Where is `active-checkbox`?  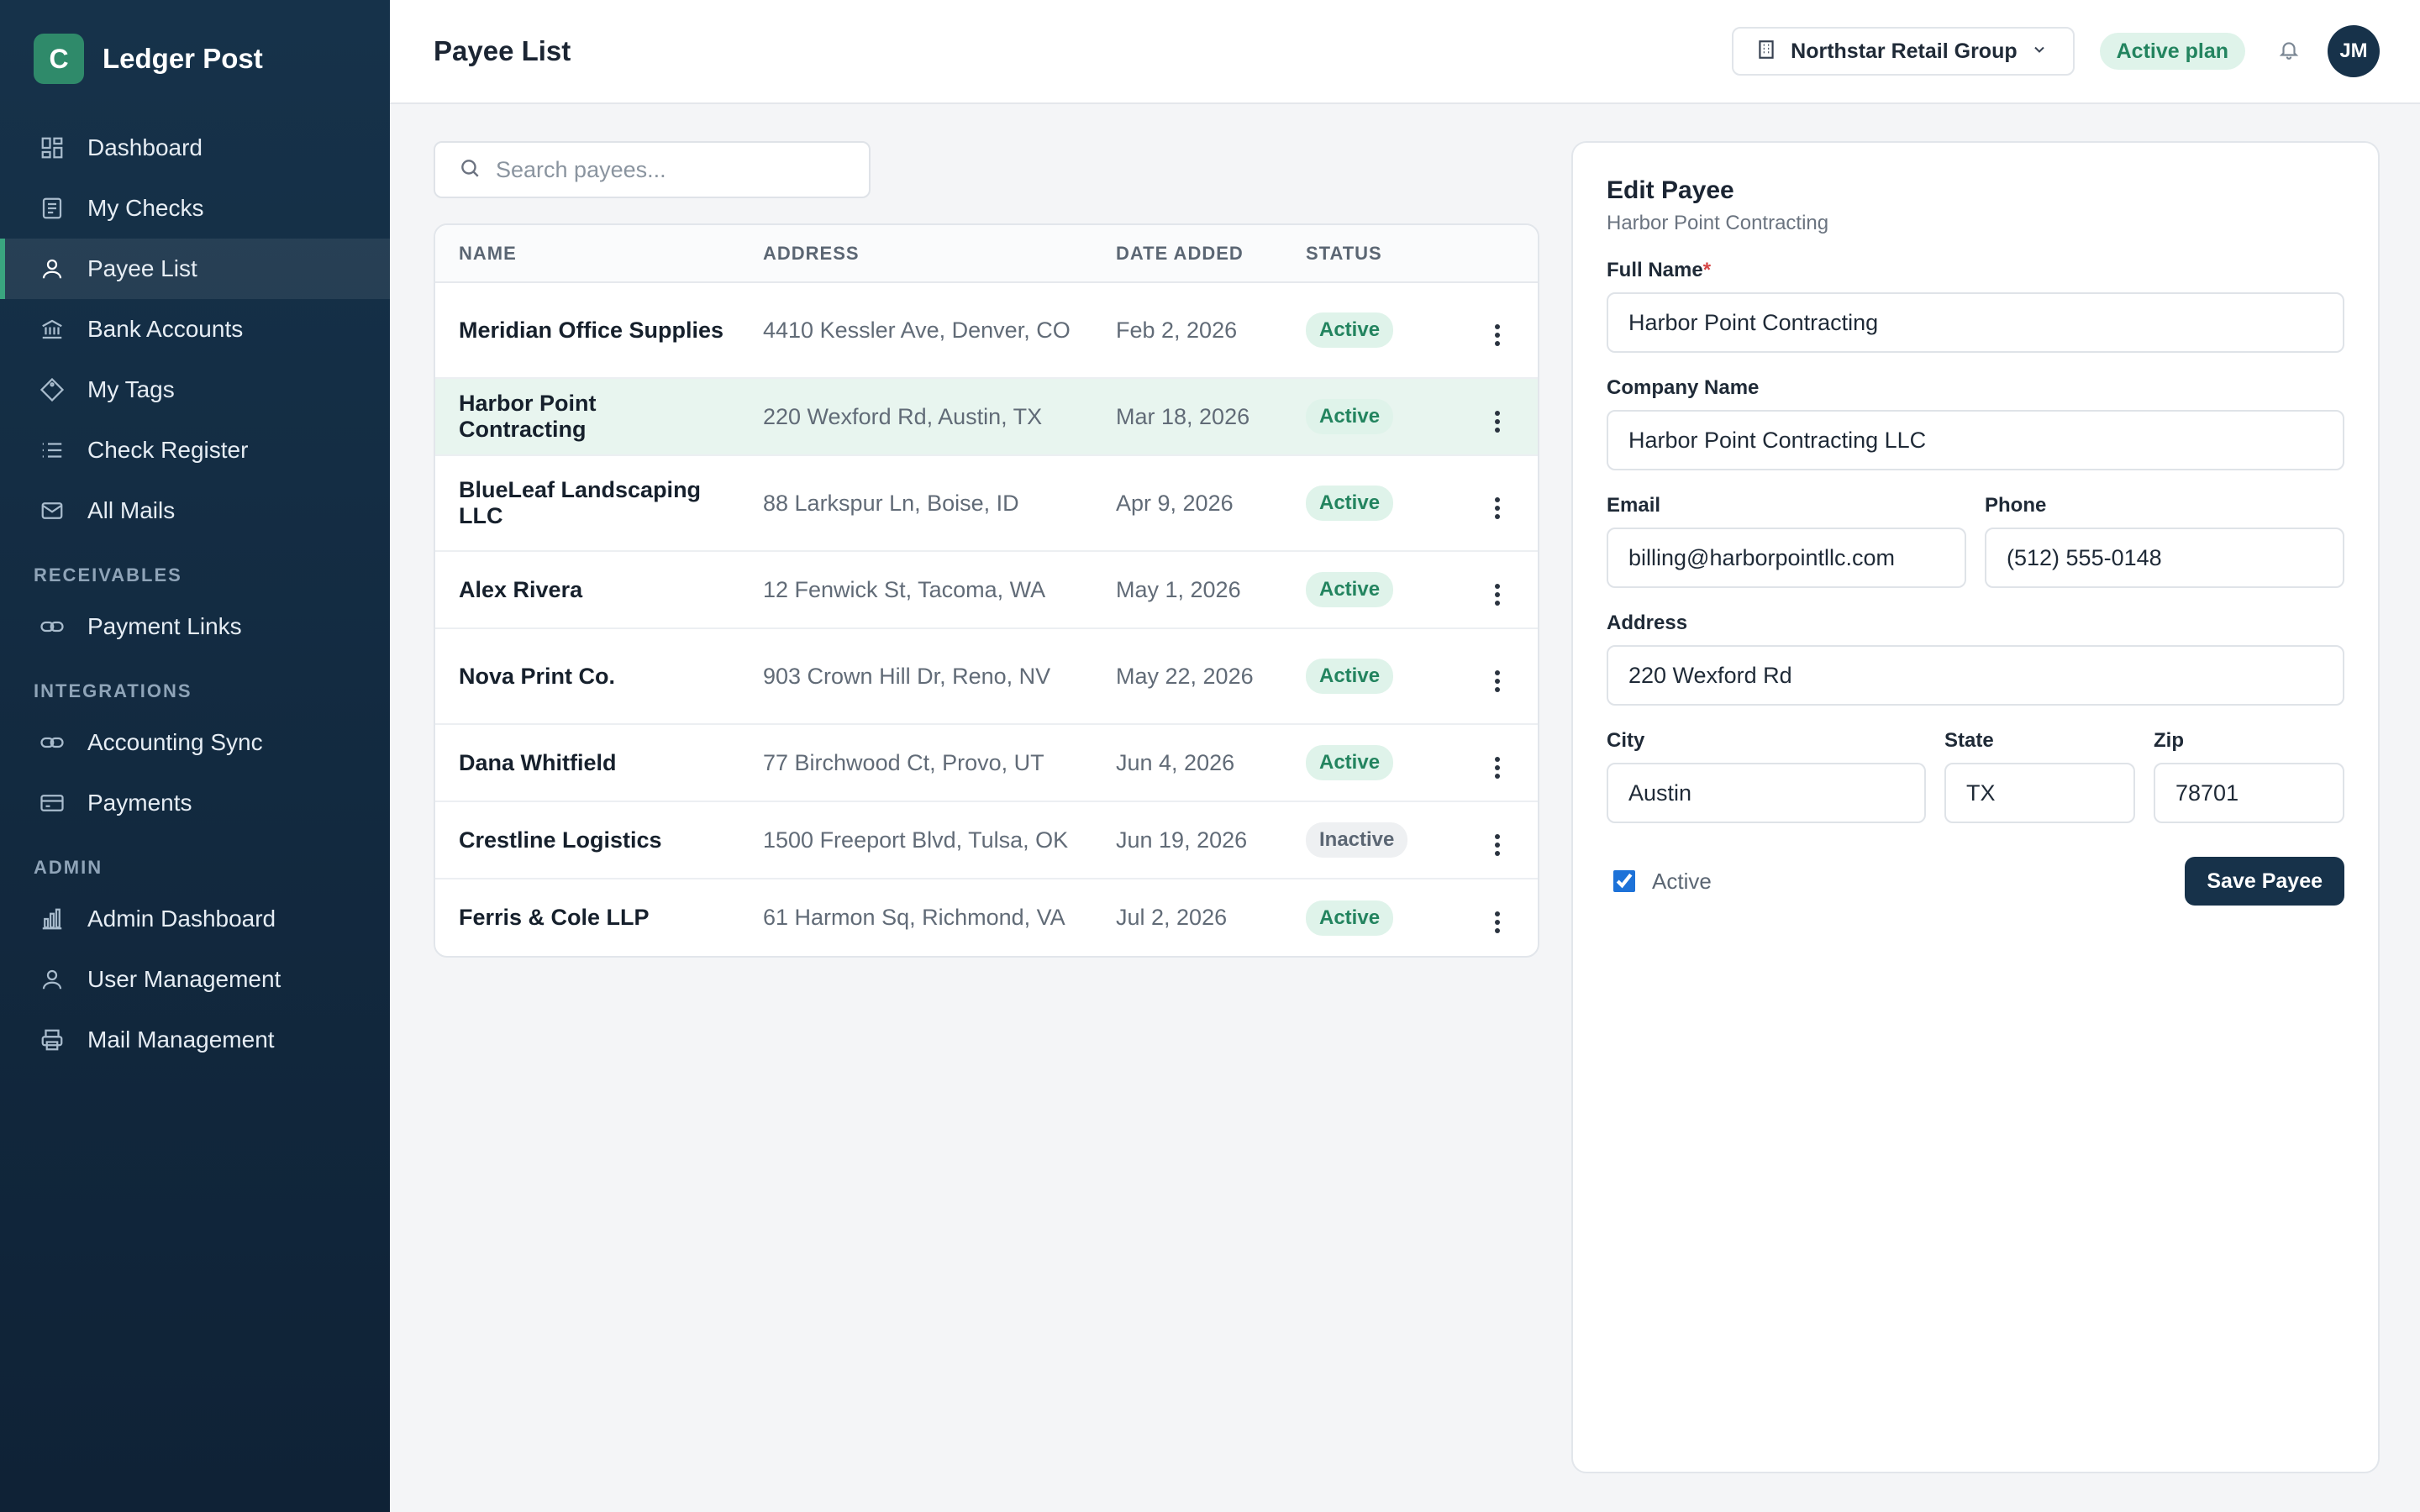 active-checkbox is located at coordinates (1624, 881).